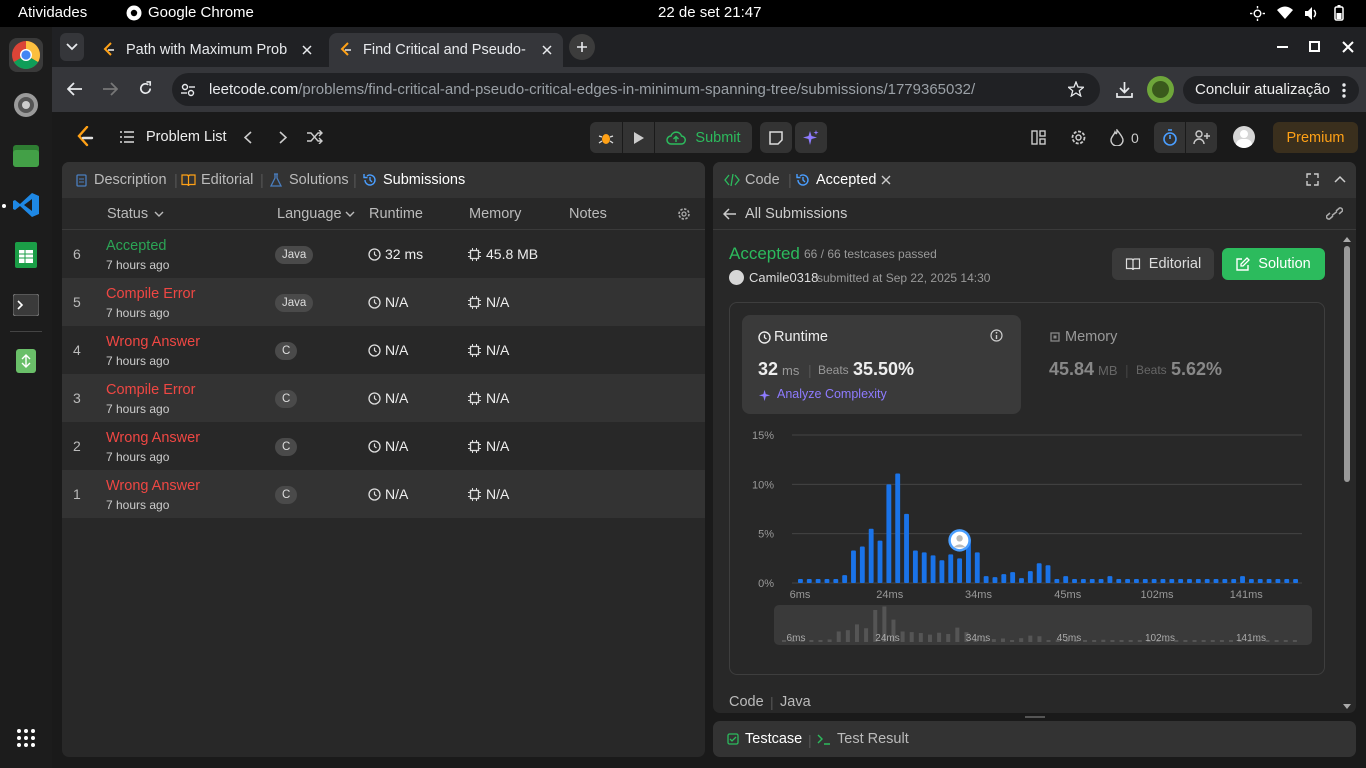  Describe the element at coordinates (283, 137) in the screenshot. I see `next-problem-icon` at that location.